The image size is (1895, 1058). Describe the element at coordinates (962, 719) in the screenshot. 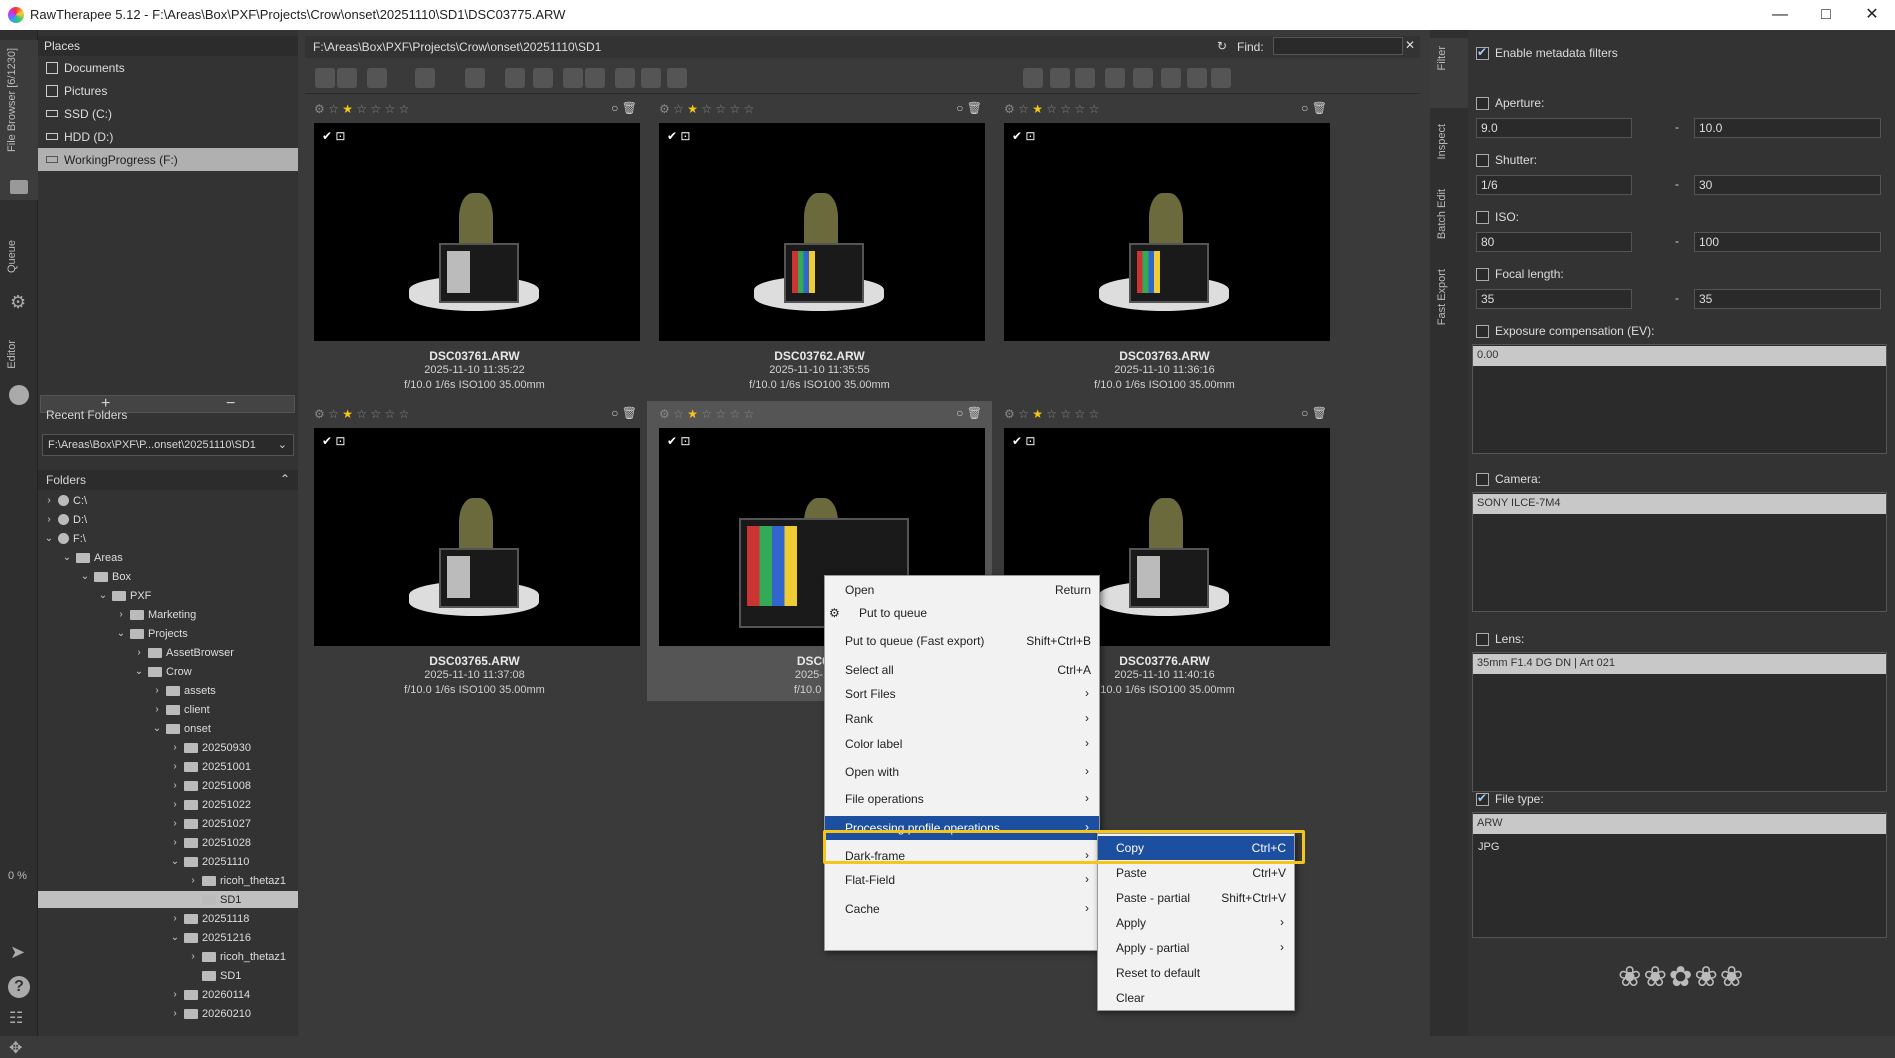

I see `menu-item: Rank ›` at that location.